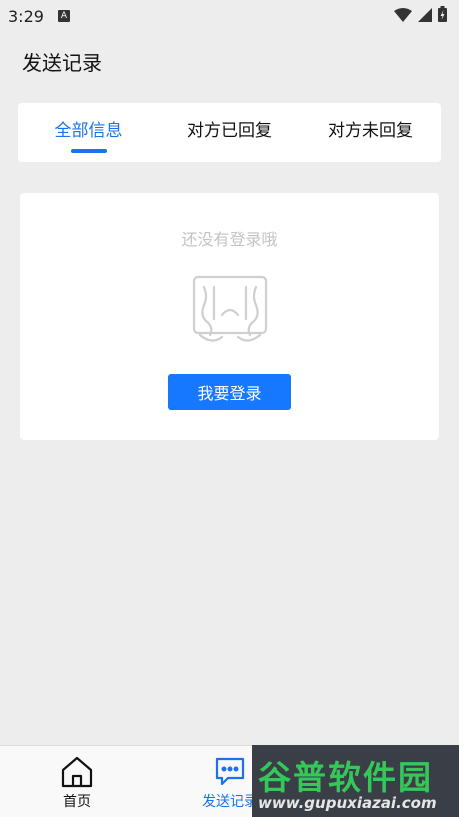  Describe the element at coordinates (229, 239) in the screenshot. I see `empty-state-message: 还没有登录哦` at that location.